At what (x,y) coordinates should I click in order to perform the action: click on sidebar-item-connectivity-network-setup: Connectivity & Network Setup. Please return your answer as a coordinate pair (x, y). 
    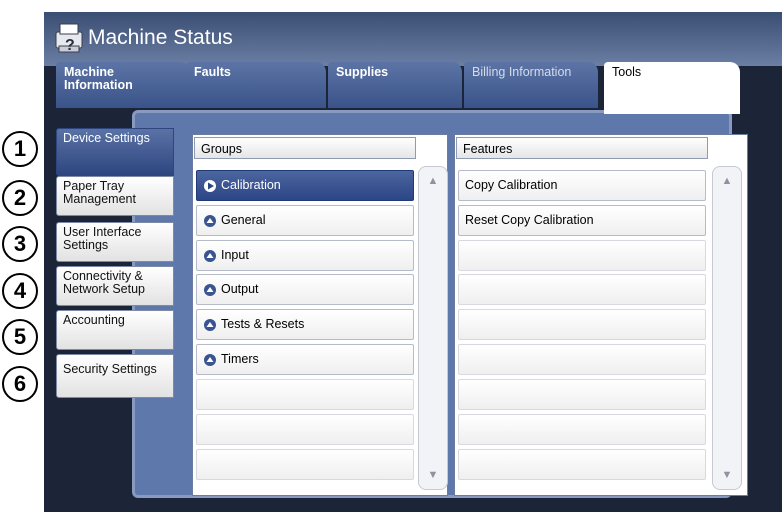
    Looking at the image, I should click on (115, 286).